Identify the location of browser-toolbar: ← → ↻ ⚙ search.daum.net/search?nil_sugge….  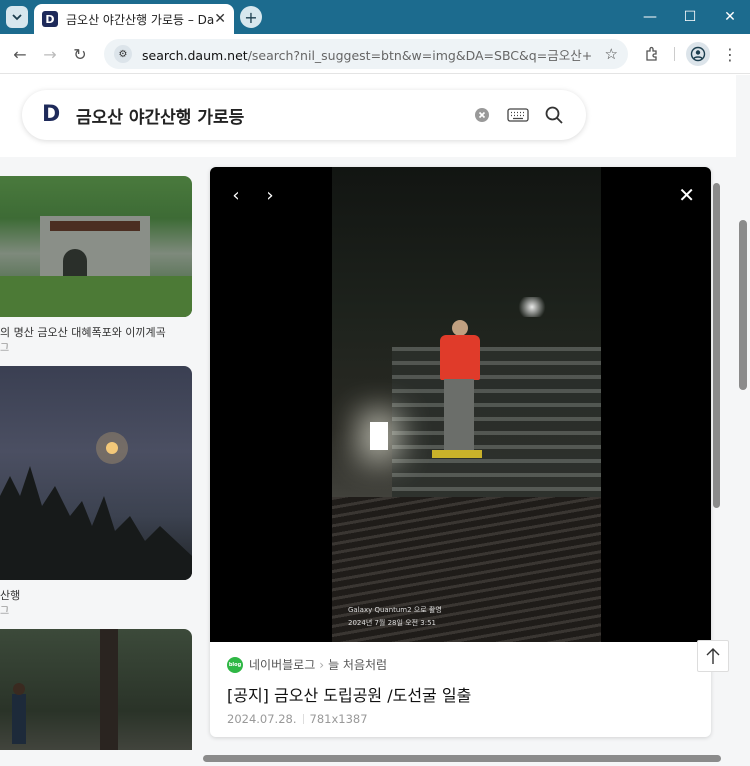
(375, 54).